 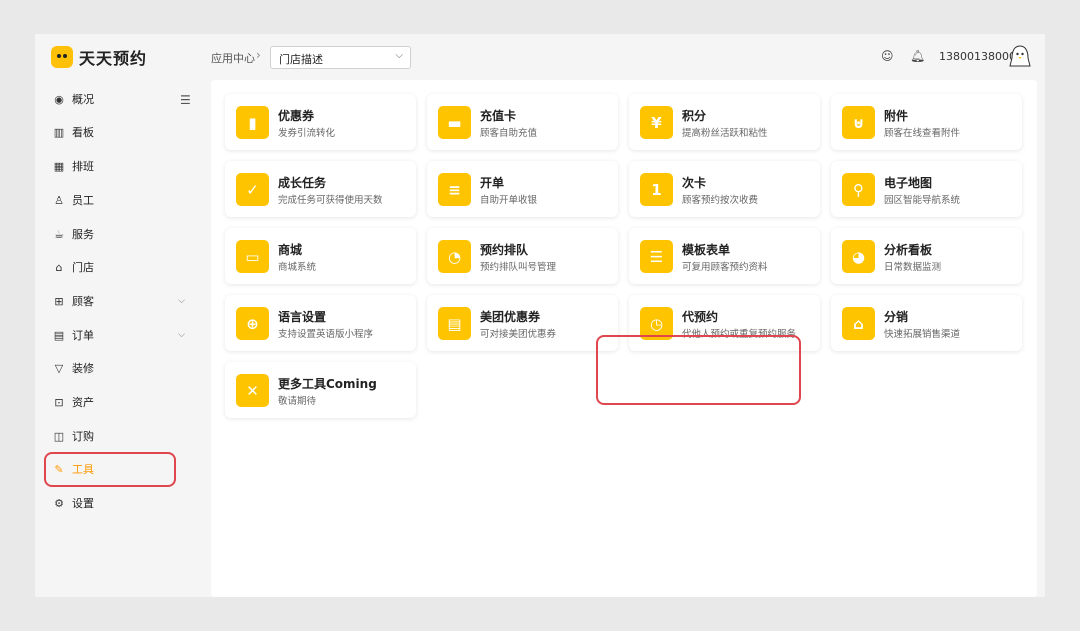 I want to click on tool-card-description: 自助开单收银, so click(x=509, y=200).